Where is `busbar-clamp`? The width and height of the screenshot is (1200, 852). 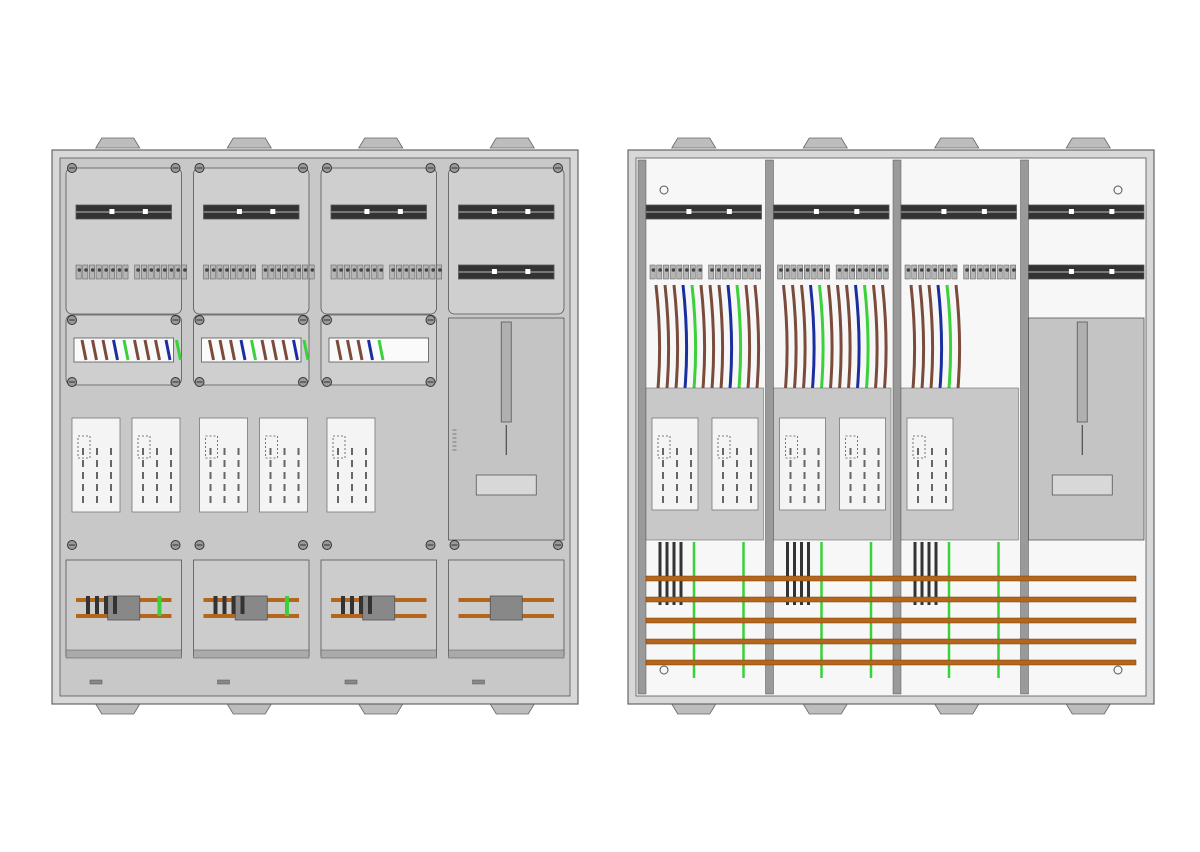 busbar-clamp is located at coordinates (379, 608).